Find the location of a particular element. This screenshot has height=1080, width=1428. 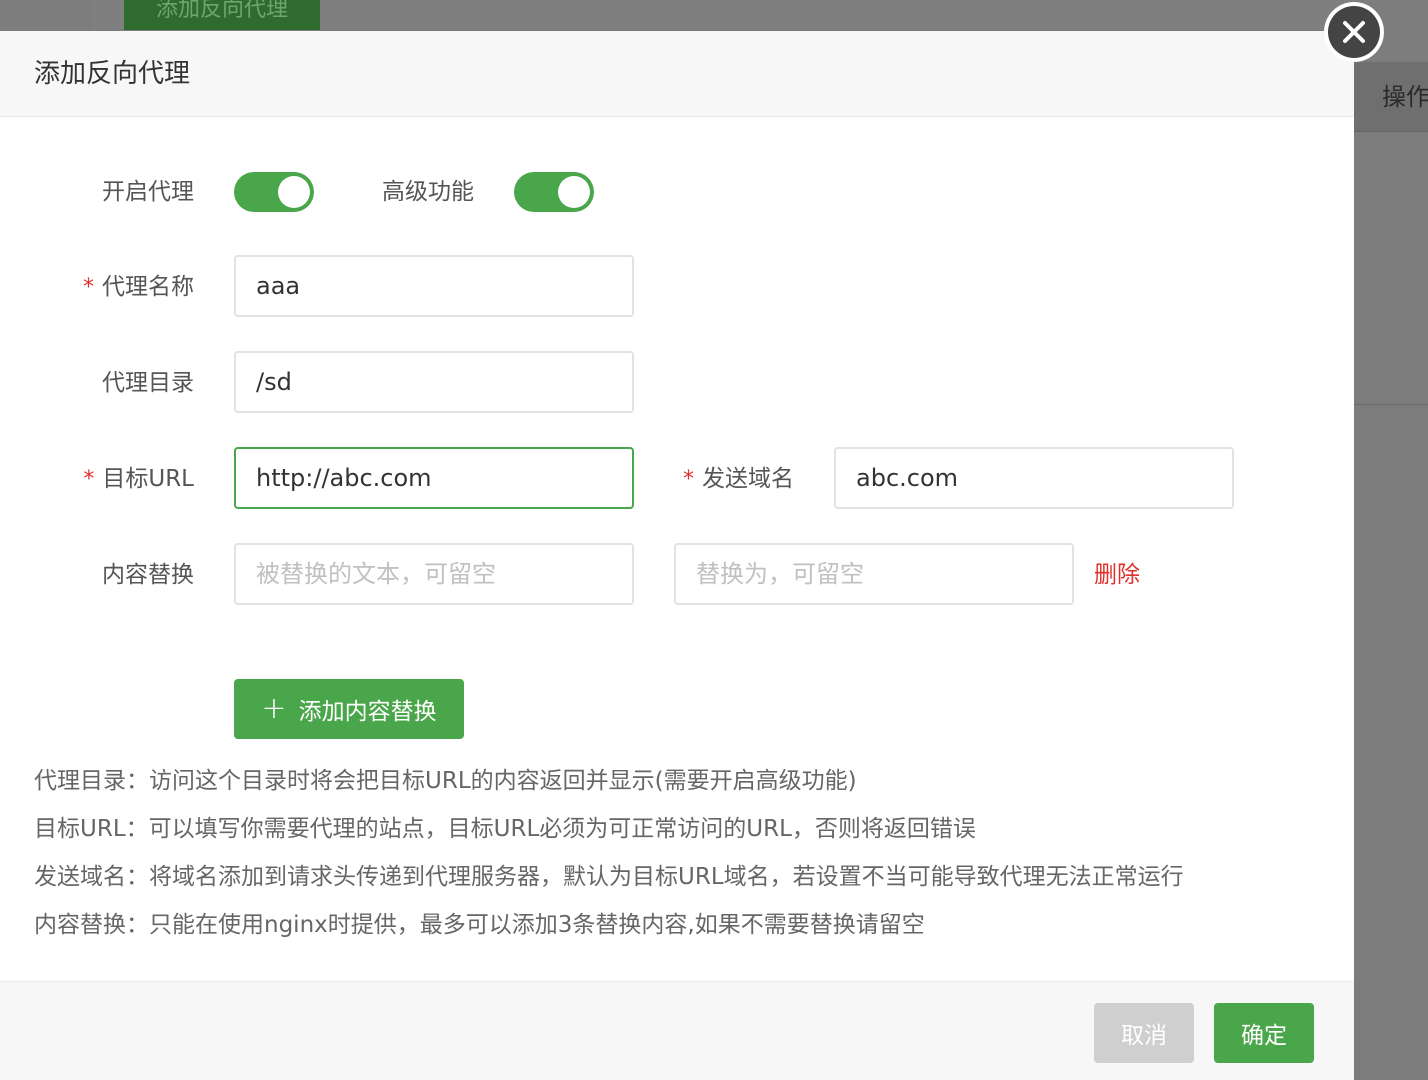

enable-proxy-label: 开启代理 is located at coordinates (148, 192).